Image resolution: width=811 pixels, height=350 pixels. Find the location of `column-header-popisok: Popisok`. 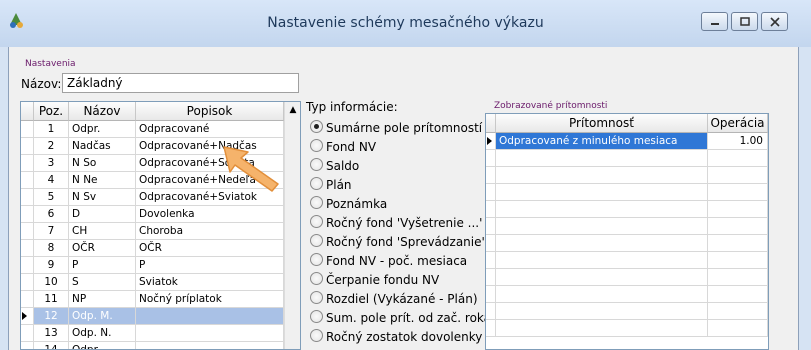

column-header-popisok: Popisok is located at coordinates (210, 111).